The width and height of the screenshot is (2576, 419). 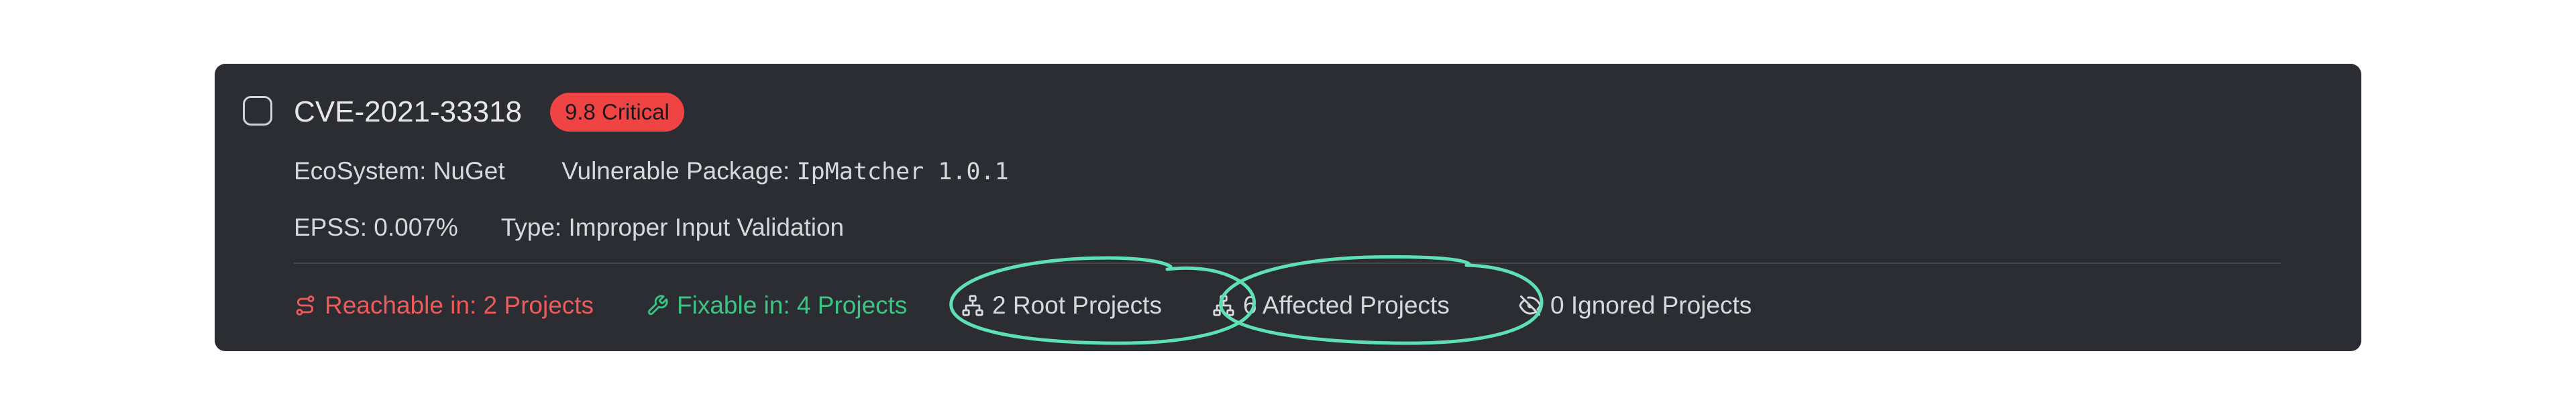 What do you see at coordinates (706, 227) in the screenshot?
I see `type-value: Improper Input Validation` at bounding box center [706, 227].